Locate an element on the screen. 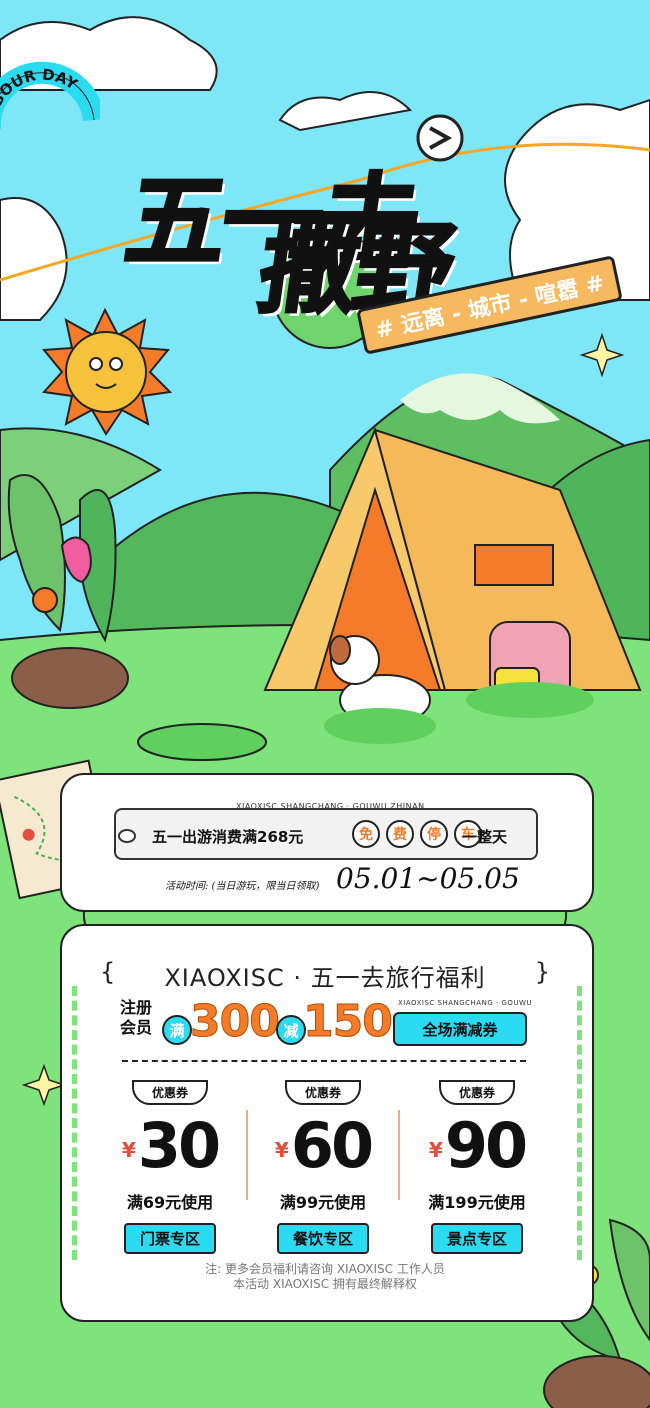 The width and height of the screenshot is (650, 1408). tag-hole-icon is located at coordinates (127, 836).